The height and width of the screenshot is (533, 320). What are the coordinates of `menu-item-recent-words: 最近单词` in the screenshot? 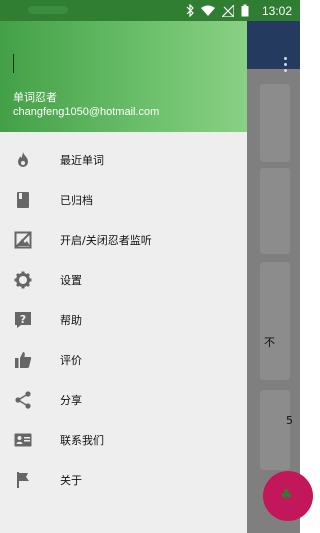 It's located at (123, 160).